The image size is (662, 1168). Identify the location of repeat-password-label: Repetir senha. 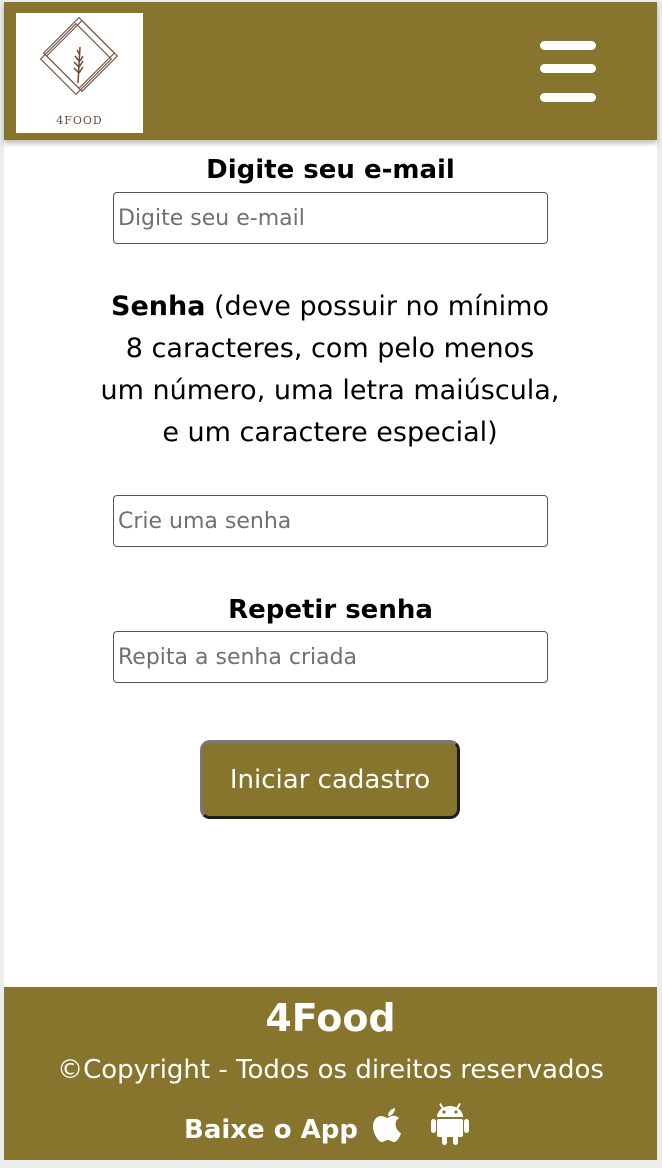
(330, 610).